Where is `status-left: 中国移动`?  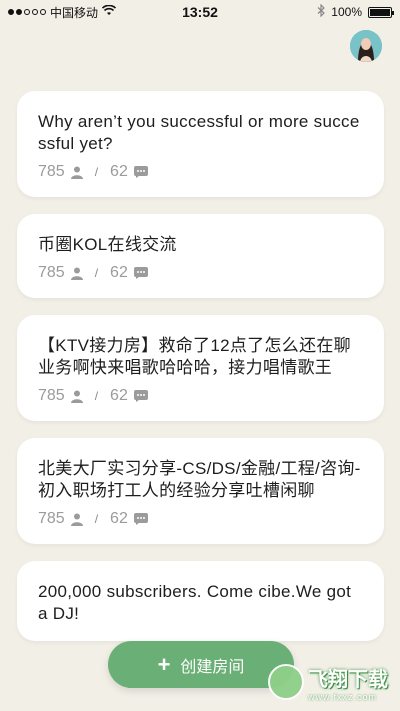 status-left: 中国移动 is located at coordinates (62, 12).